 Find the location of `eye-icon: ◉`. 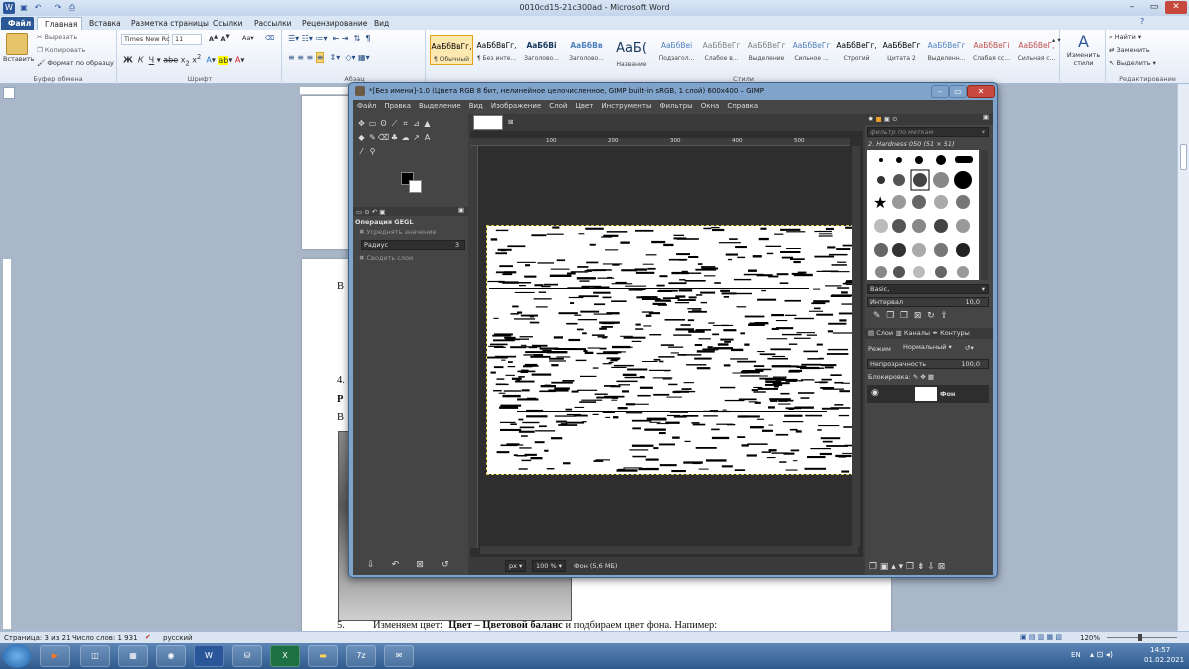

eye-icon: ◉ is located at coordinates (875, 393).